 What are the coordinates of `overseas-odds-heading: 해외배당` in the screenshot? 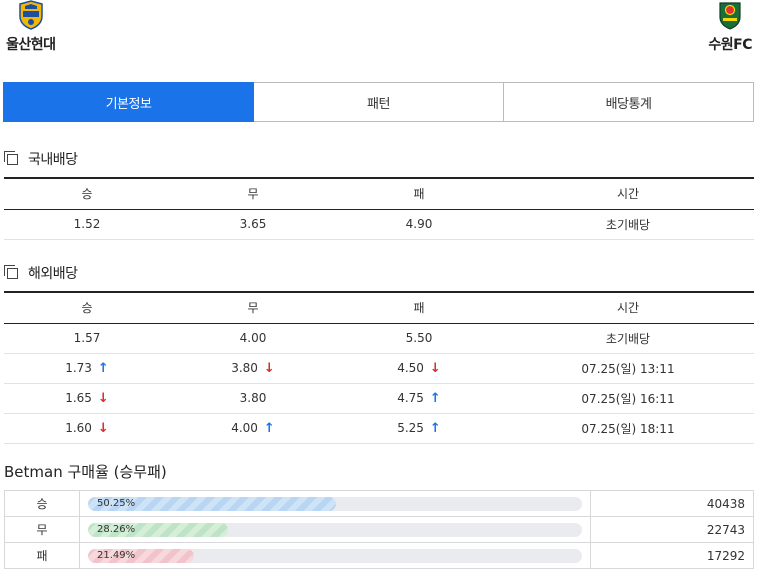 It's located at (41, 273).